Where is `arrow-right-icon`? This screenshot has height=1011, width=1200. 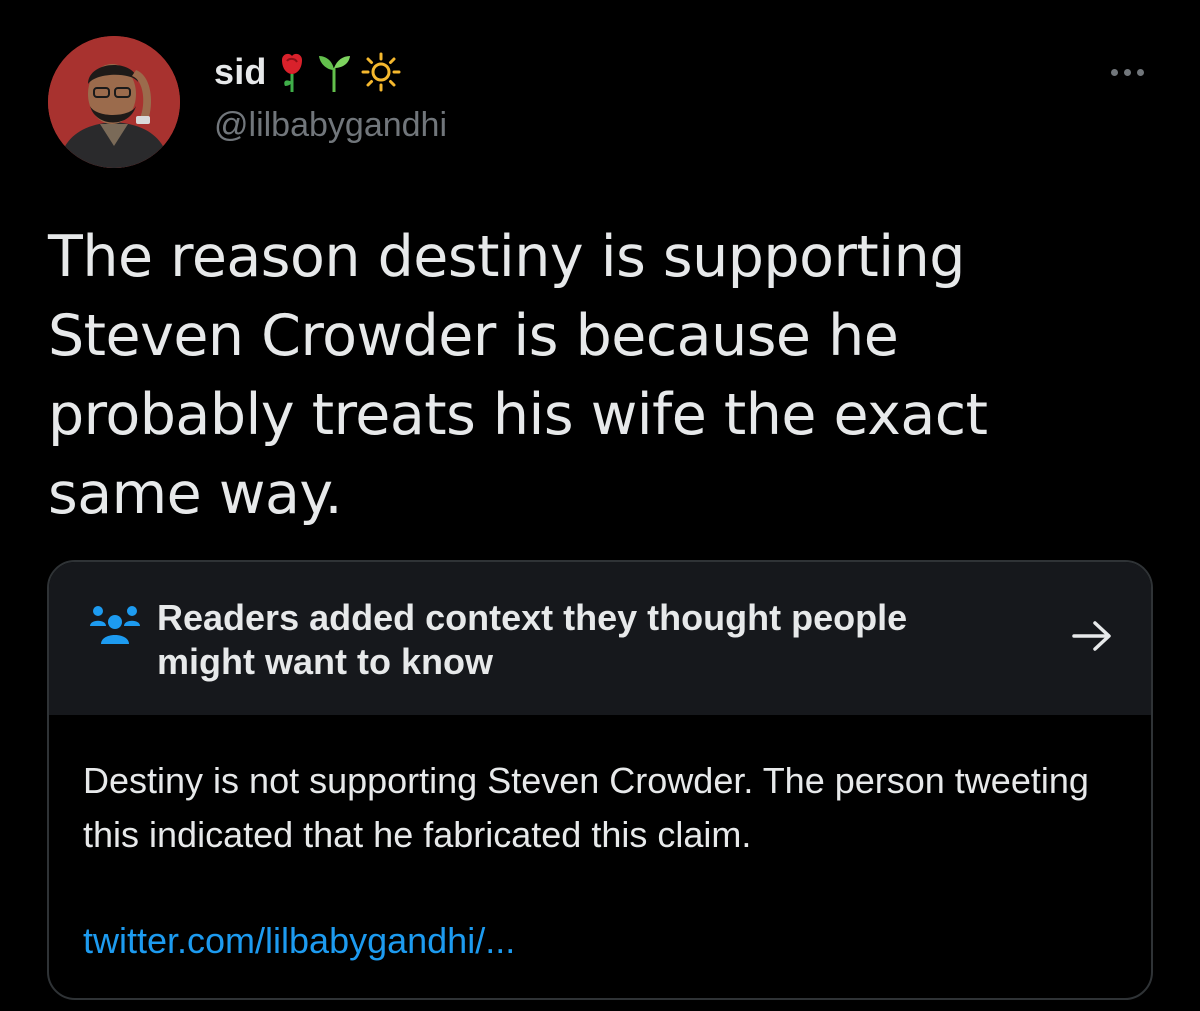
arrow-right-icon is located at coordinates (1092, 638).